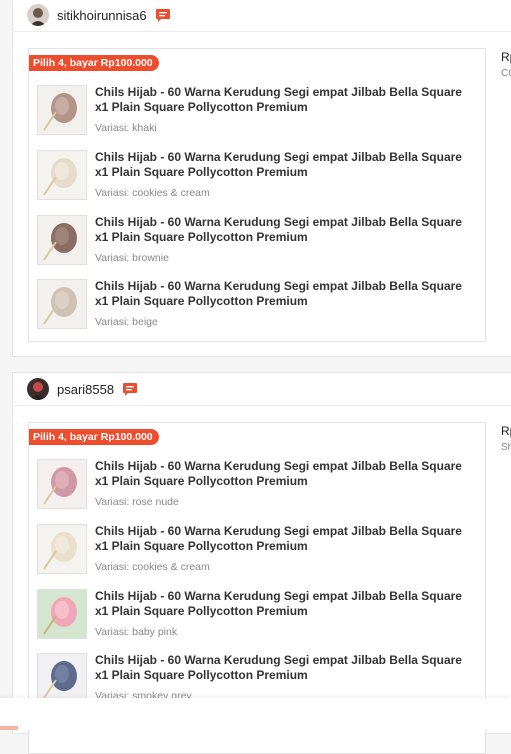 Image resolution: width=511 pixels, height=754 pixels. Describe the element at coordinates (132, 258) in the screenshot. I see `product-variant: Variasi: brownie` at that location.